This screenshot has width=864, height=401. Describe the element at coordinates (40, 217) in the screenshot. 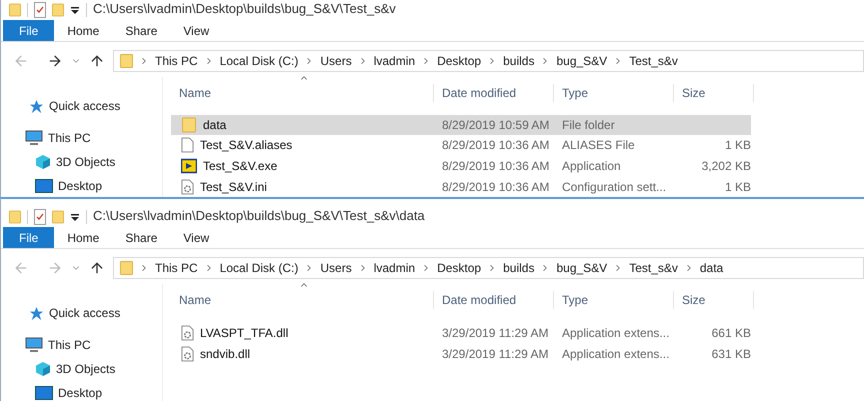

I see `properties-icon` at that location.